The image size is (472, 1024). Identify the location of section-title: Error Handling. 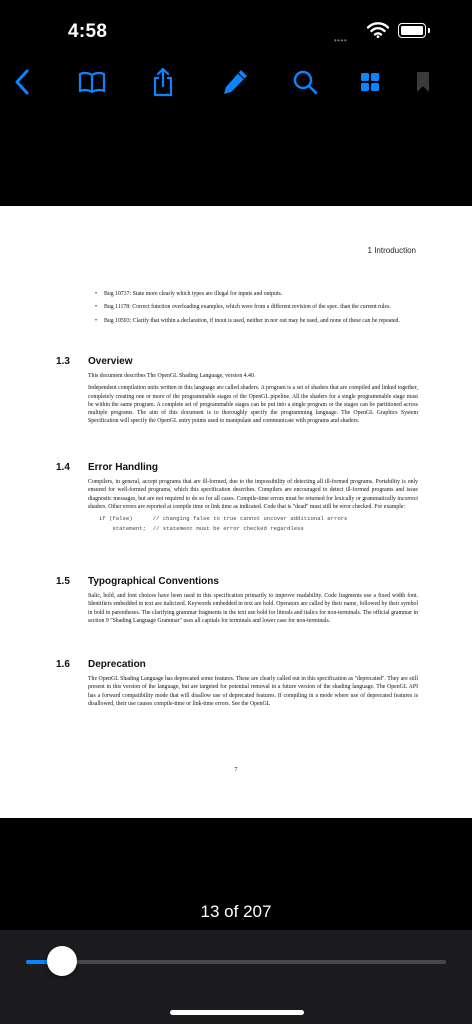
(123, 467).